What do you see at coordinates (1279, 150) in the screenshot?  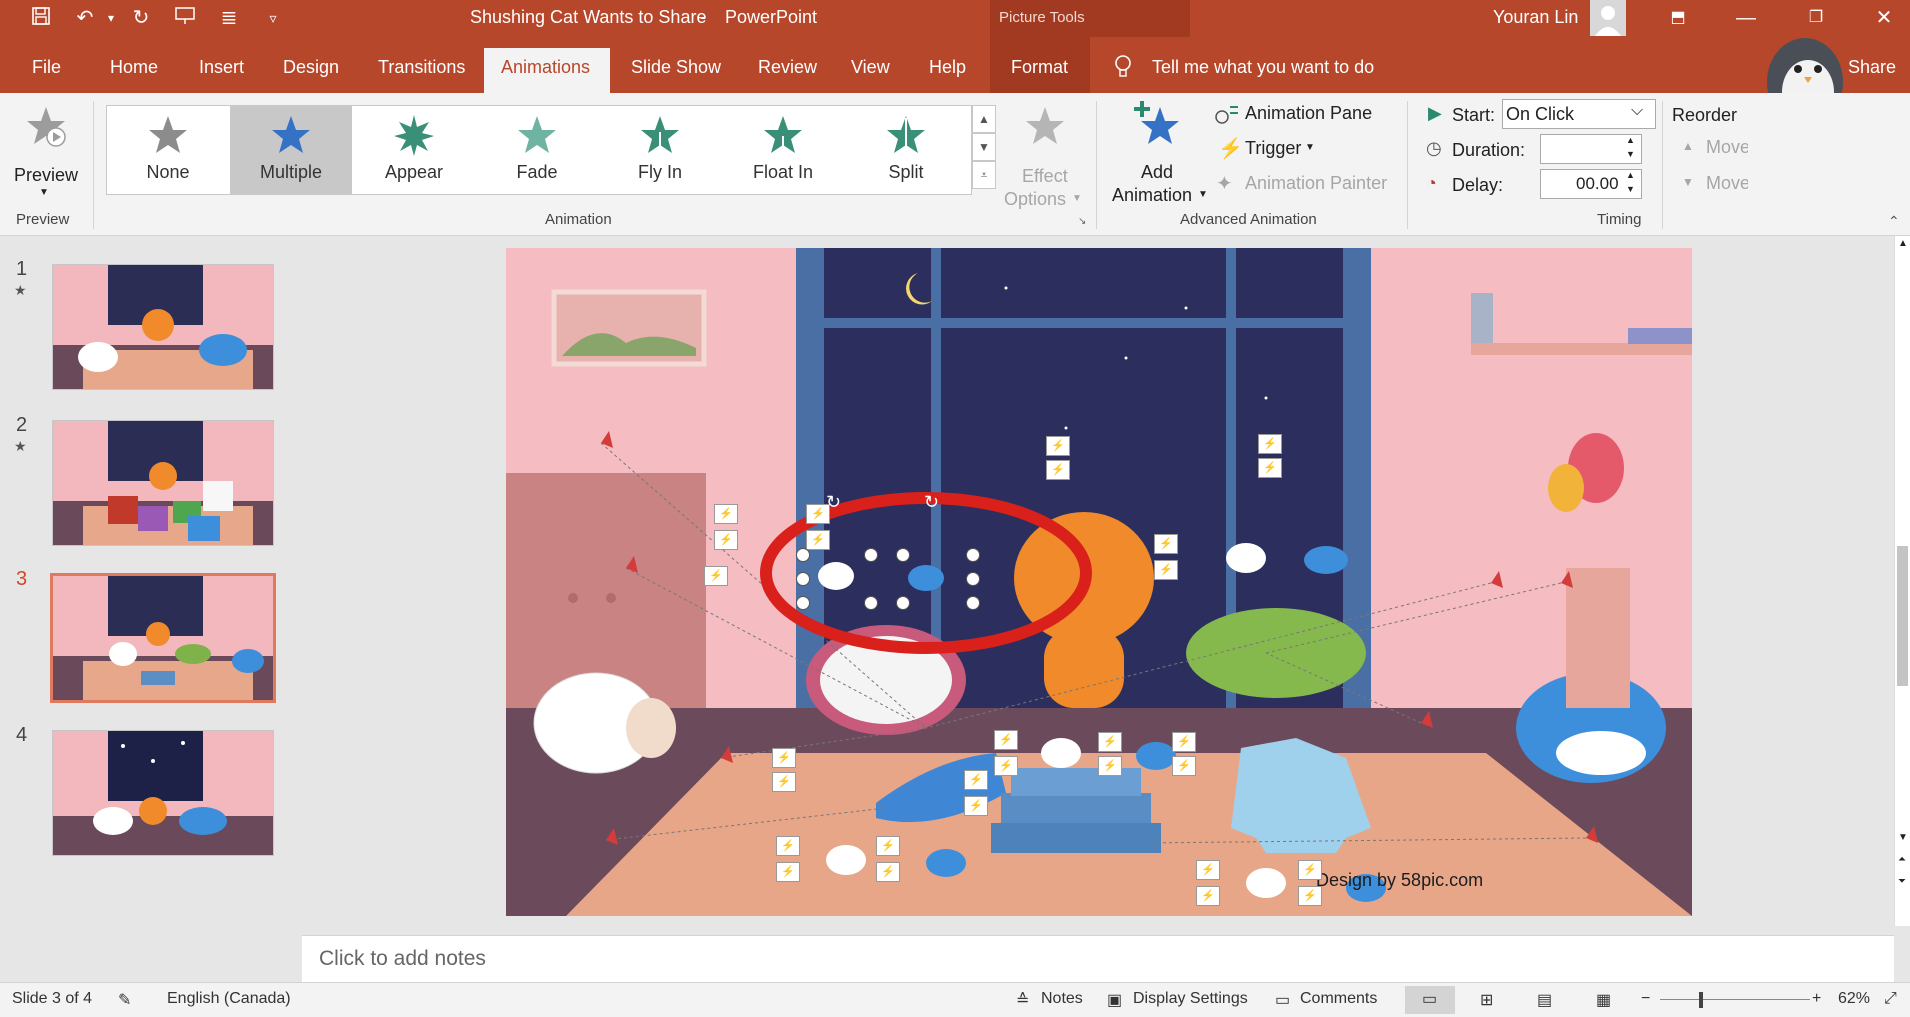 I see `trigger-button: ⚡ Trigger ▼` at bounding box center [1279, 150].